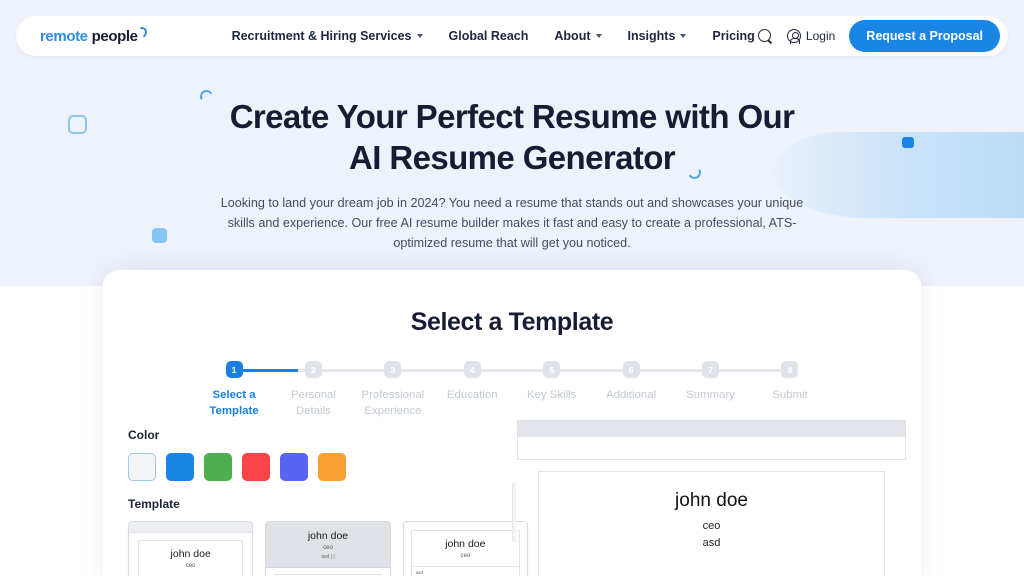 This screenshot has width=1024, height=576. What do you see at coordinates (552, 382) in the screenshot?
I see `step-key-skills: 5 Key Skills` at bounding box center [552, 382].